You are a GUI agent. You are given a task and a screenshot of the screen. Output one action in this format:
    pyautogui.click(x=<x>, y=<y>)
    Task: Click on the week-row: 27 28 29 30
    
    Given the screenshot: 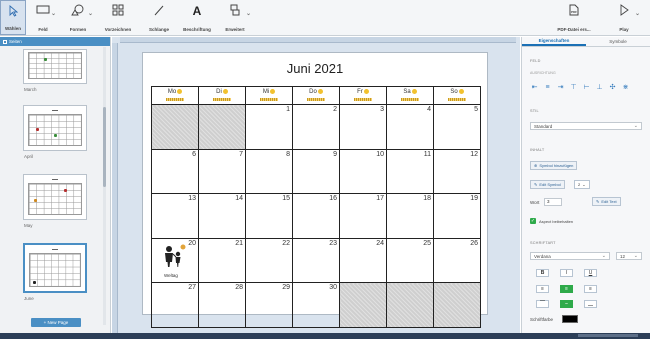 What is the action you would take?
    pyautogui.click(x=316, y=305)
    